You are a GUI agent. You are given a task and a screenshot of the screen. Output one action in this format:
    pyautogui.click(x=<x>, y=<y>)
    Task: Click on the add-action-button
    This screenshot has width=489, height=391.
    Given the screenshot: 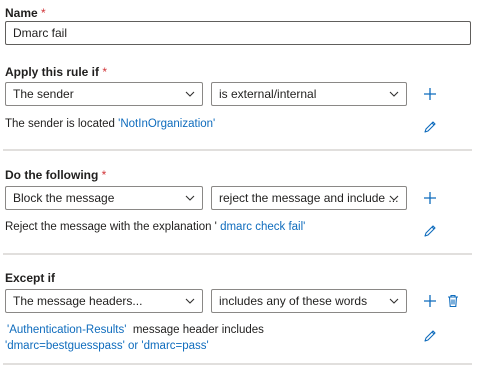 What is the action you would take?
    pyautogui.click(x=430, y=198)
    